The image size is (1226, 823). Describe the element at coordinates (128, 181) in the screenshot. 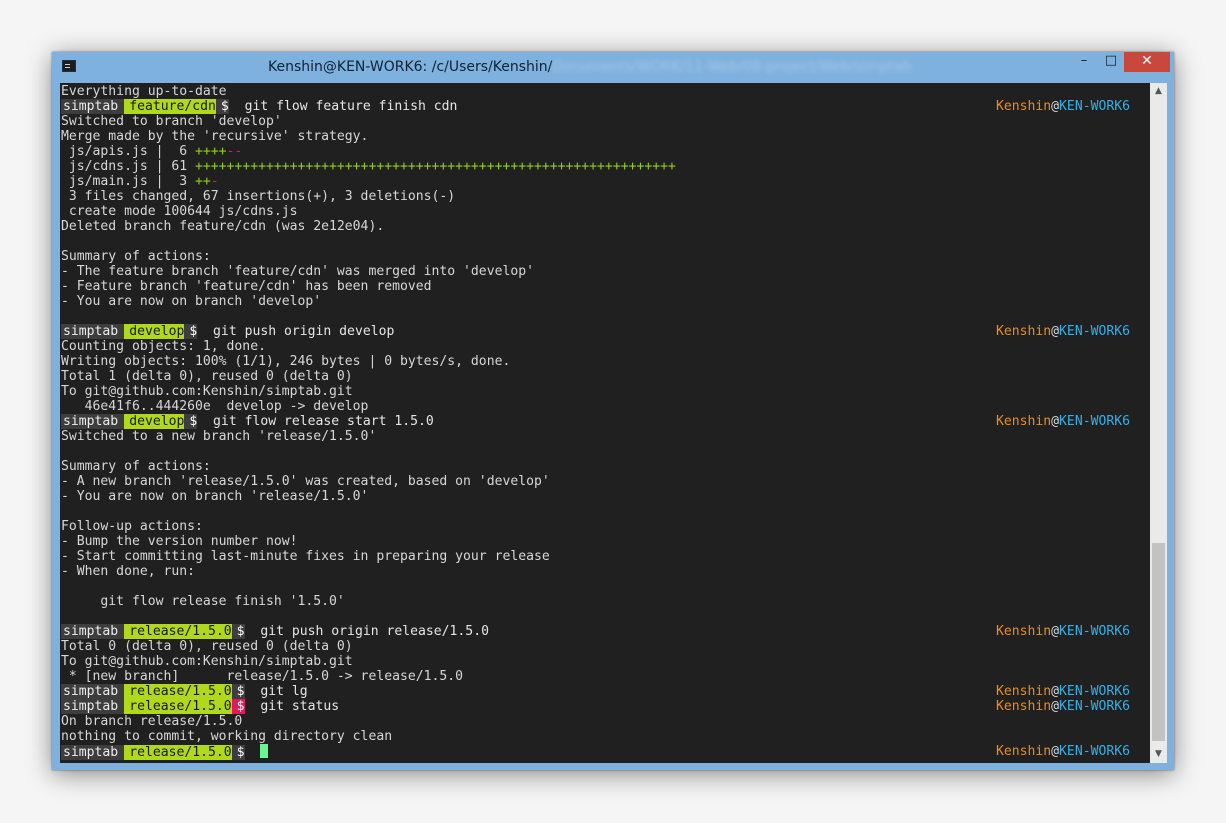

I see `output-text: js/main.js | 3` at that location.